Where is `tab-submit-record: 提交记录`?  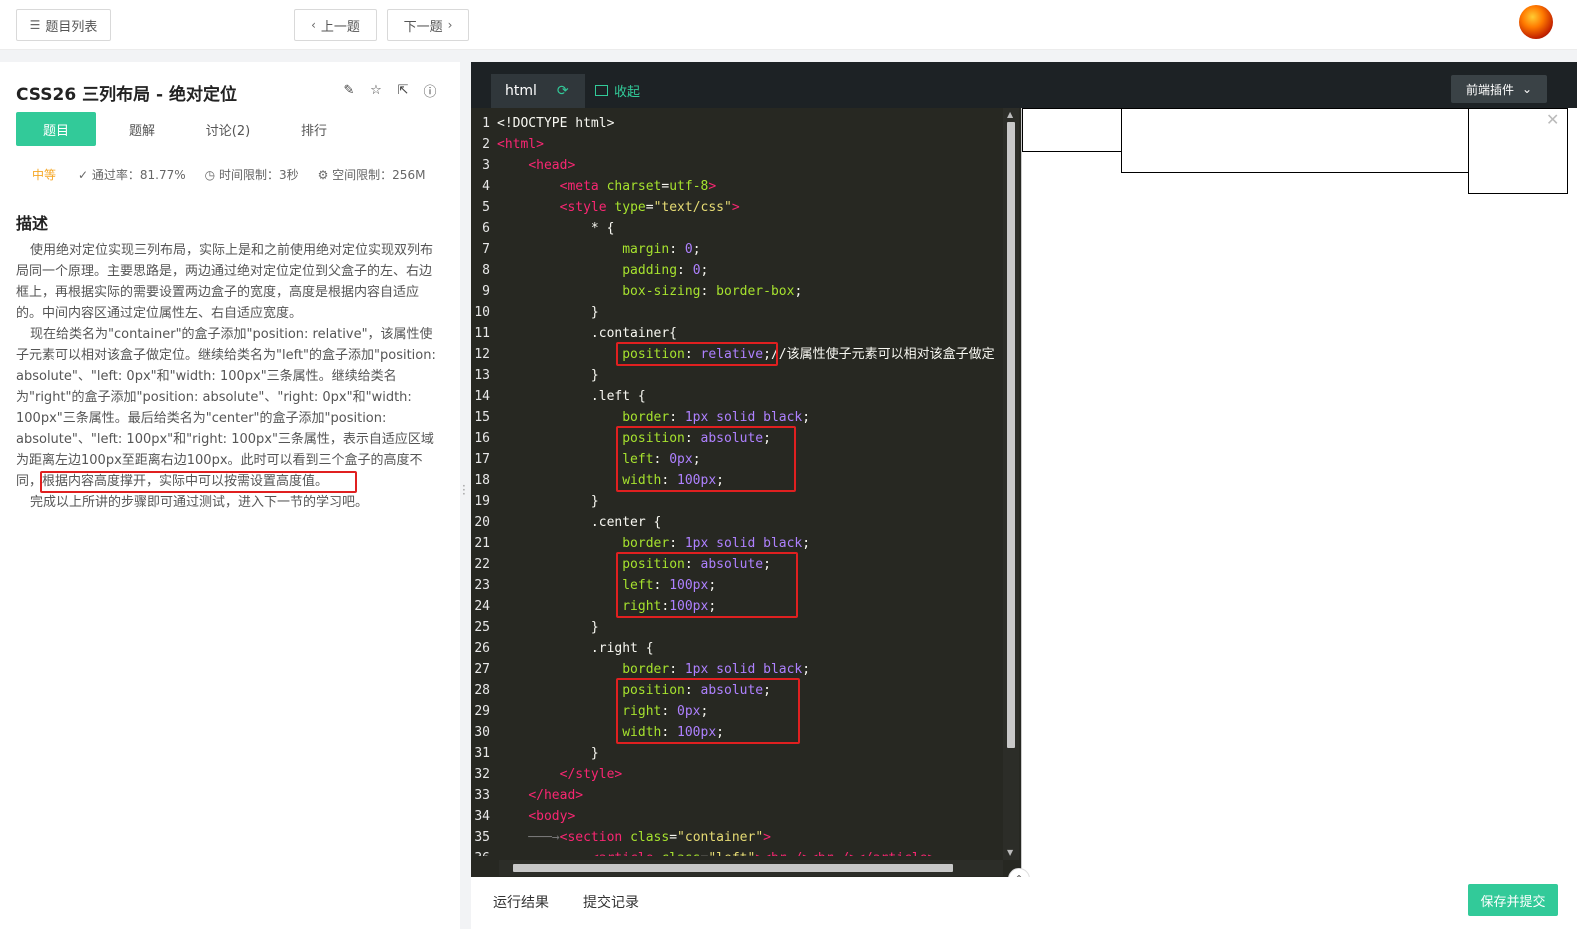
tab-submit-record: 提交记录 is located at coordinates (611, 902).